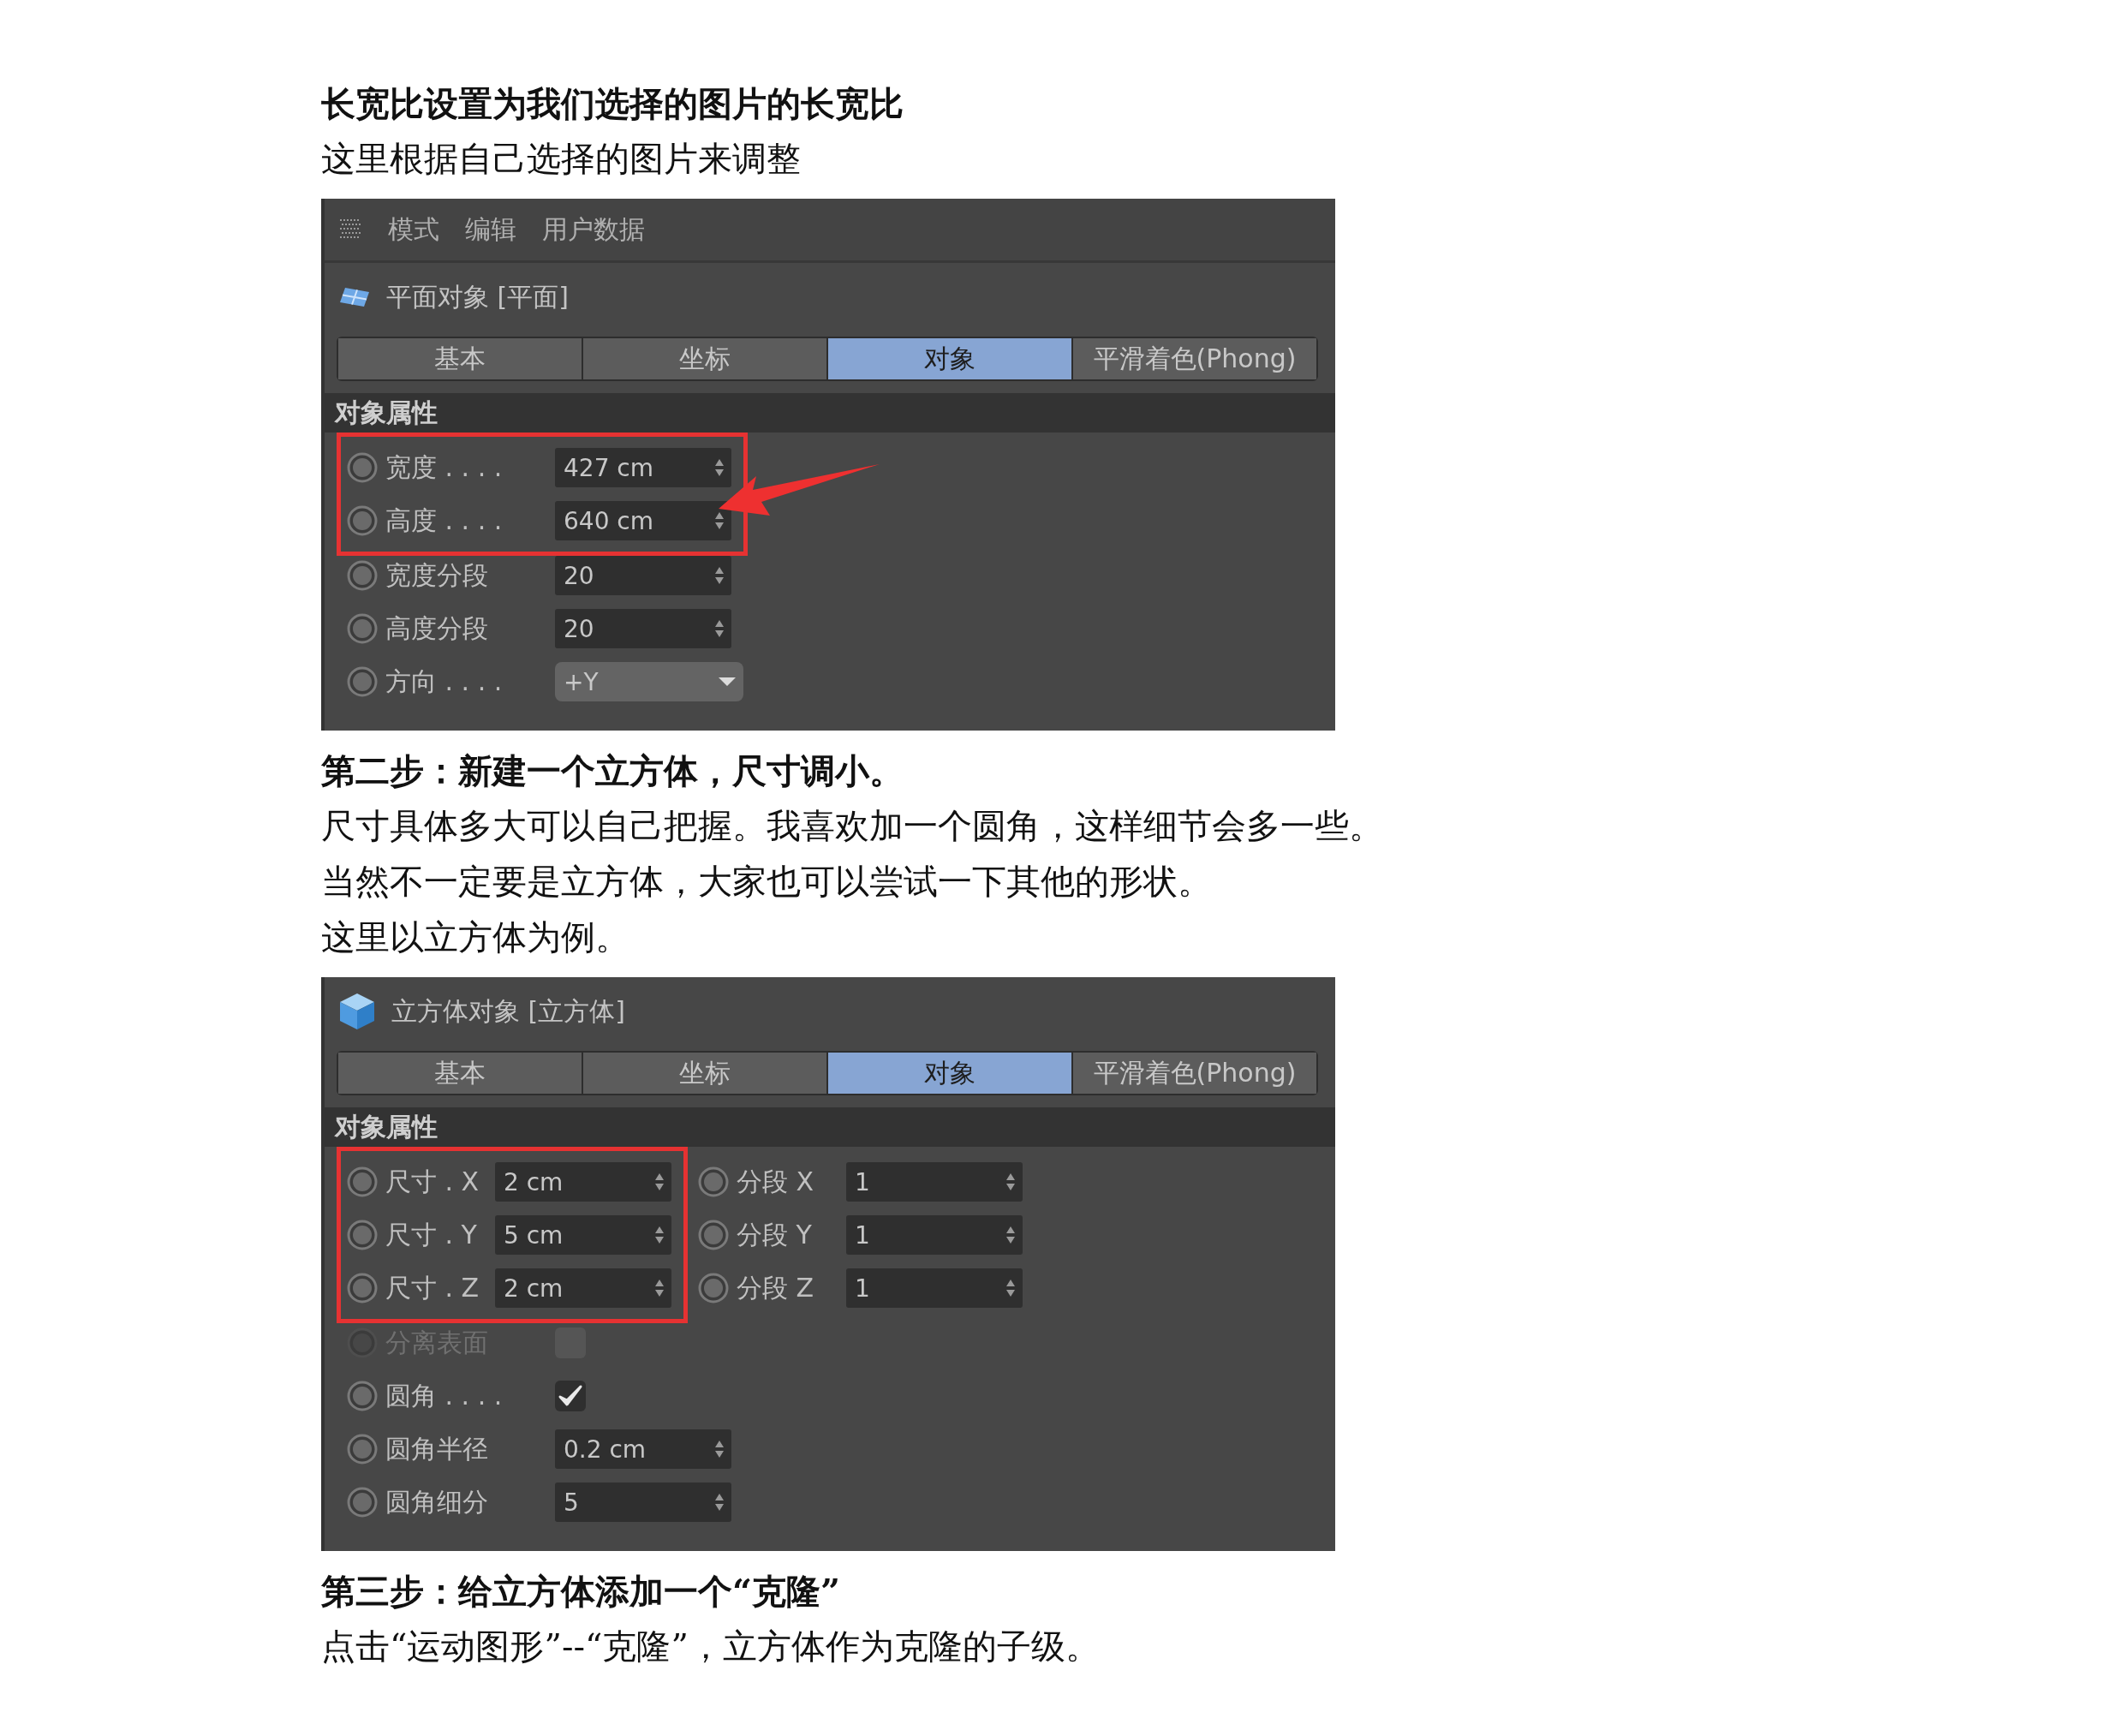  What do you see at coordinates (649, 681) in the screenshot?
I see `dropdown: +Y` at bounding box center [649, 681].